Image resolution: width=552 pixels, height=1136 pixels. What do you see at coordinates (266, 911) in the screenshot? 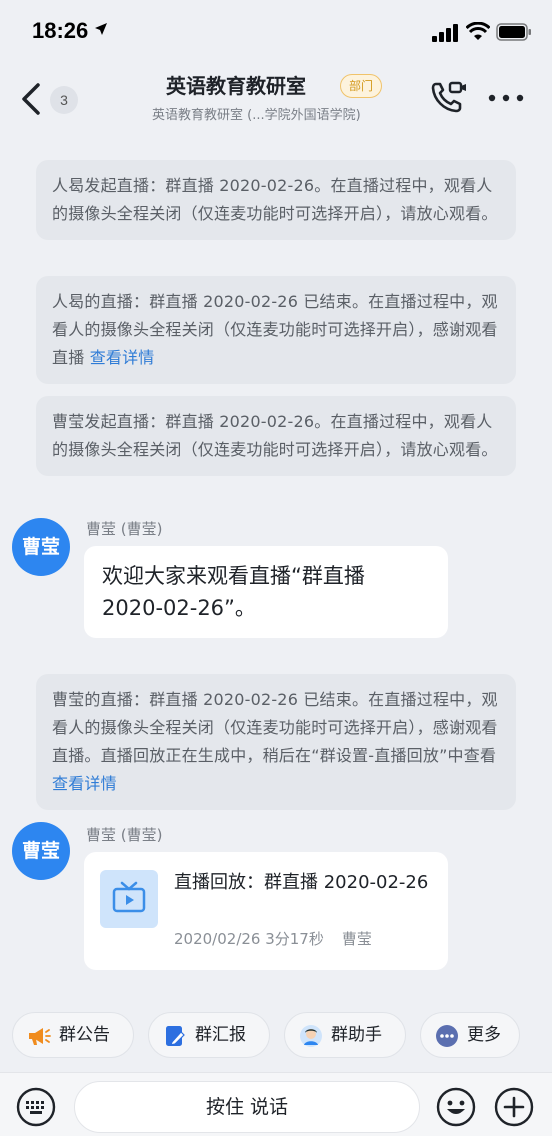
I see `live-replay-card: 直播回放：群直播 2020-02-26 2020/02/26 3分17秒 曹莹` at bounding box center [266, 911].